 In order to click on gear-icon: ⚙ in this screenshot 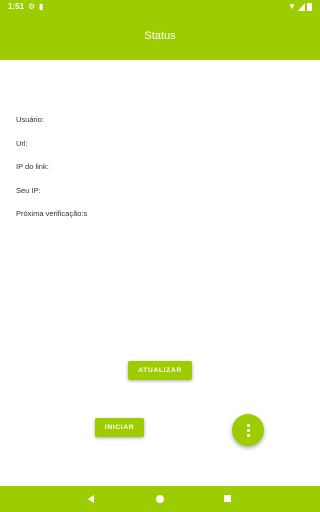, I will do `click(32, 6)`.